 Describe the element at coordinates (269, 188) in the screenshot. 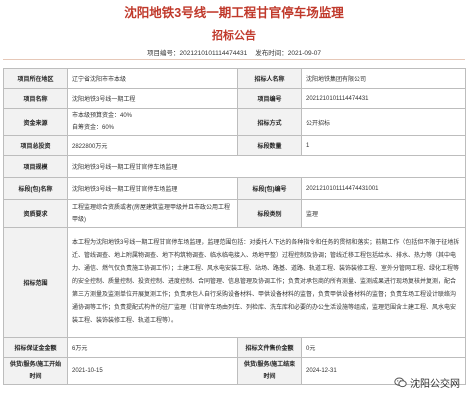

I see `section-no-label: 标段(包)编号` at that location.